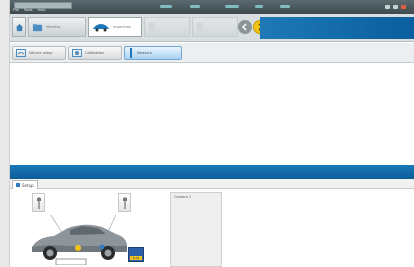 Image resolution: width=414 pixels, height=267 pixels. I want to click on tab-inspection: Inspection, so click(115, 27).